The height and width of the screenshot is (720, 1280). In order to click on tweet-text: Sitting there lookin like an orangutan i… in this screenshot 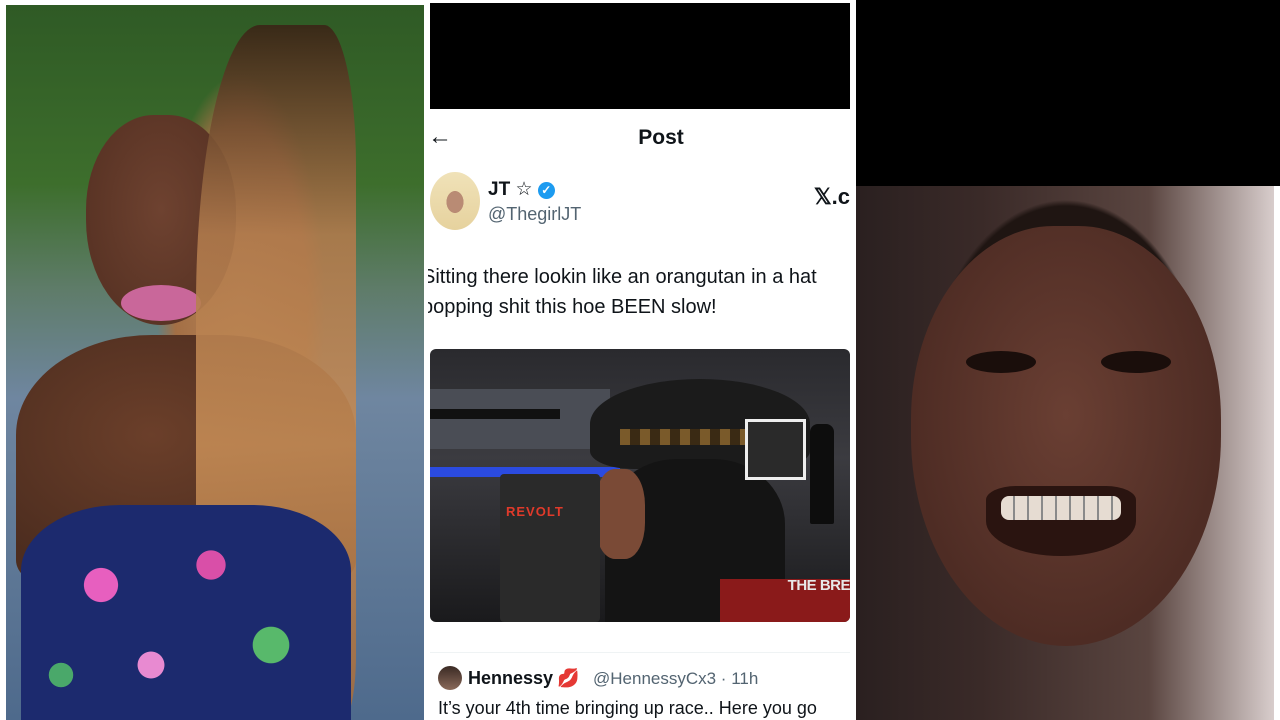, I will do `click(640, 292)`.